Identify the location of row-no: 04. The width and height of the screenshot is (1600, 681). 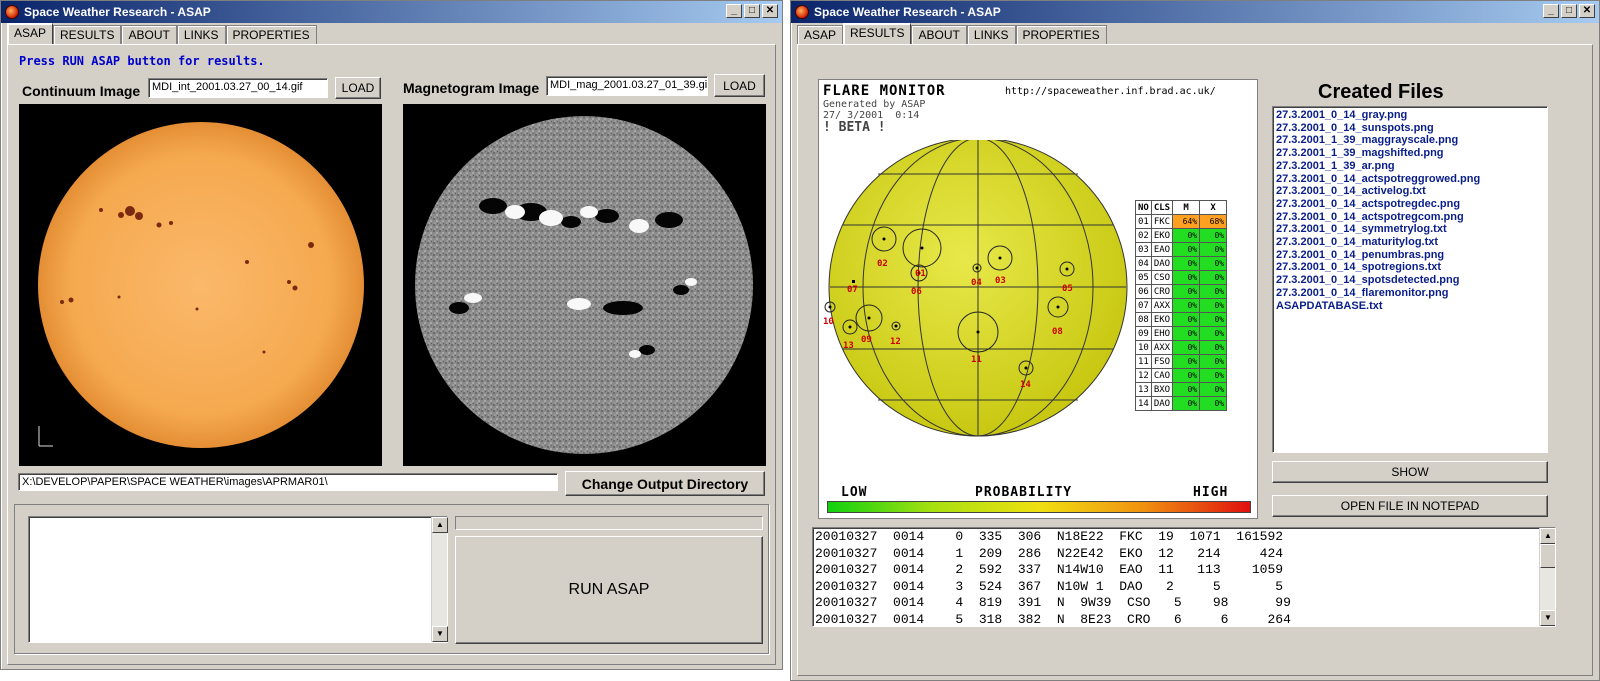
(1143, 263).